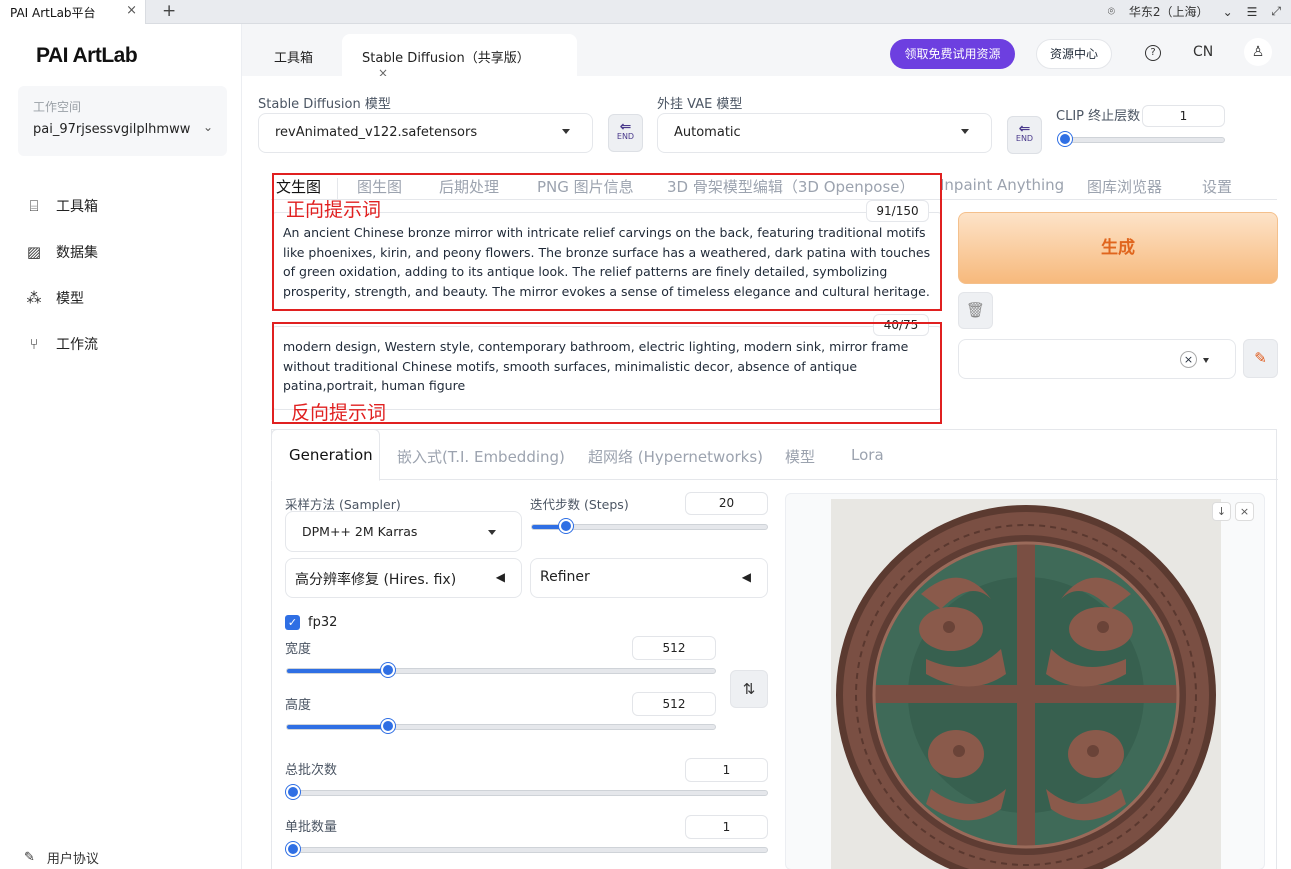 This screenshot has height=869, width=1291. What do you see at coordinates (579, 504) in the screenshot?
I see `steps-label: 迭代步数 (Steps)` at bounding box center [579, 504].